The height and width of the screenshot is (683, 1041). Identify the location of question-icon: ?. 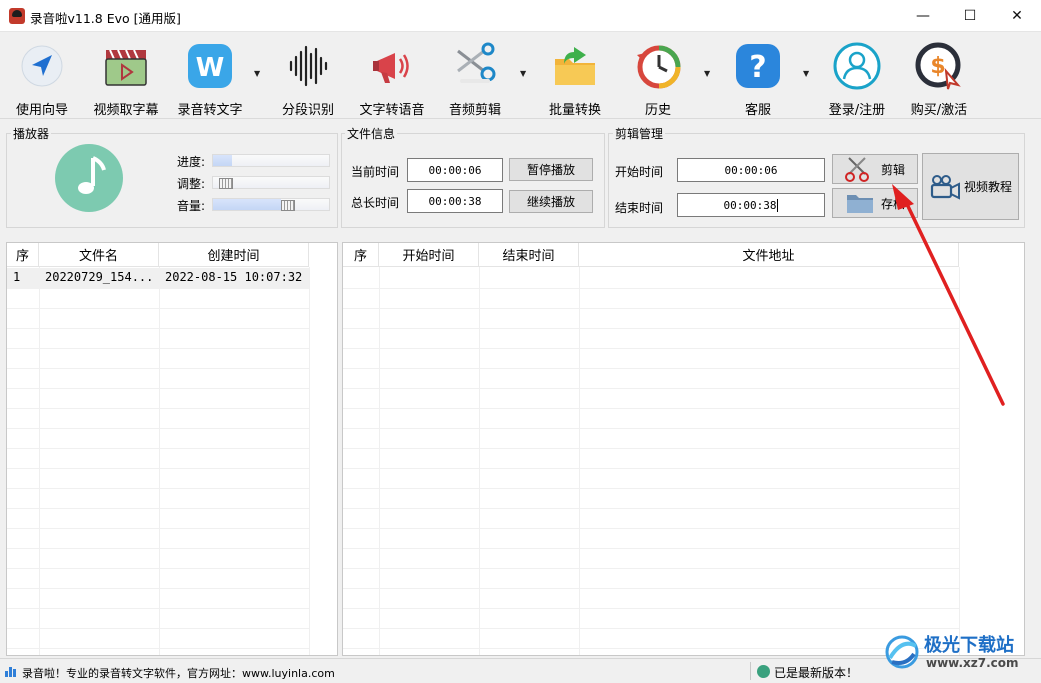
(758, 66).